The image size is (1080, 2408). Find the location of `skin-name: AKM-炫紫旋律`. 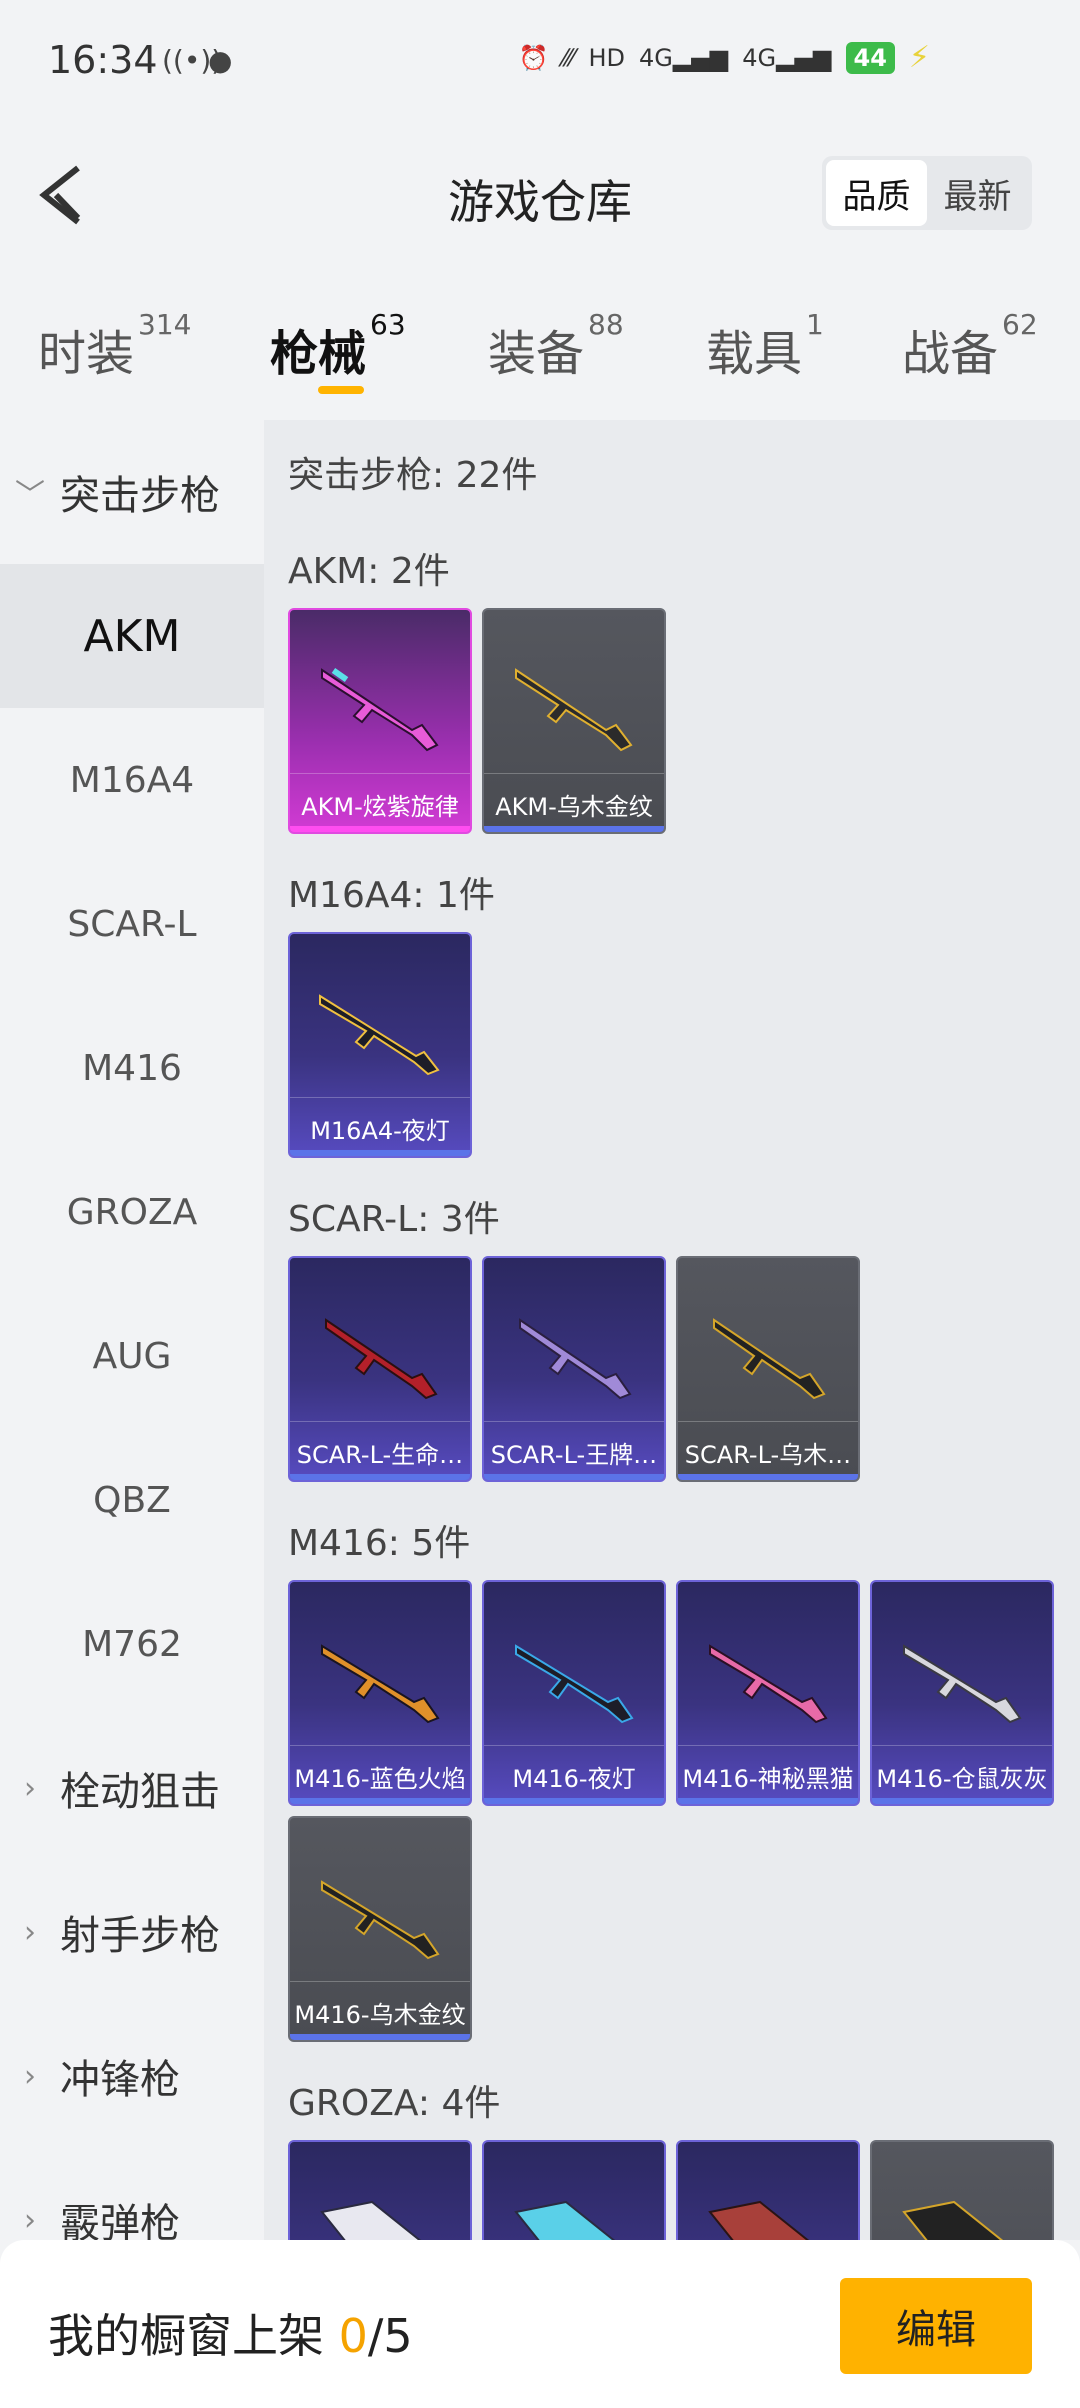

skin-name: AKM-炫紫旋律 is located at coordinates (380, 807).